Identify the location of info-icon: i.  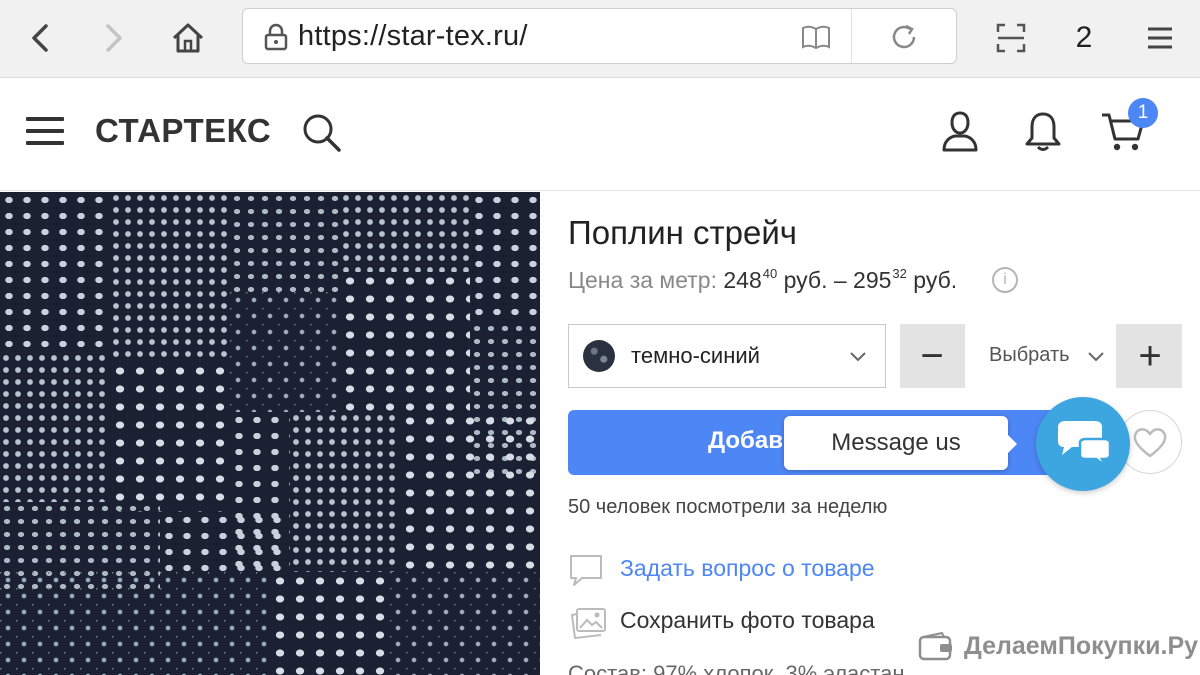
(1005, 280).